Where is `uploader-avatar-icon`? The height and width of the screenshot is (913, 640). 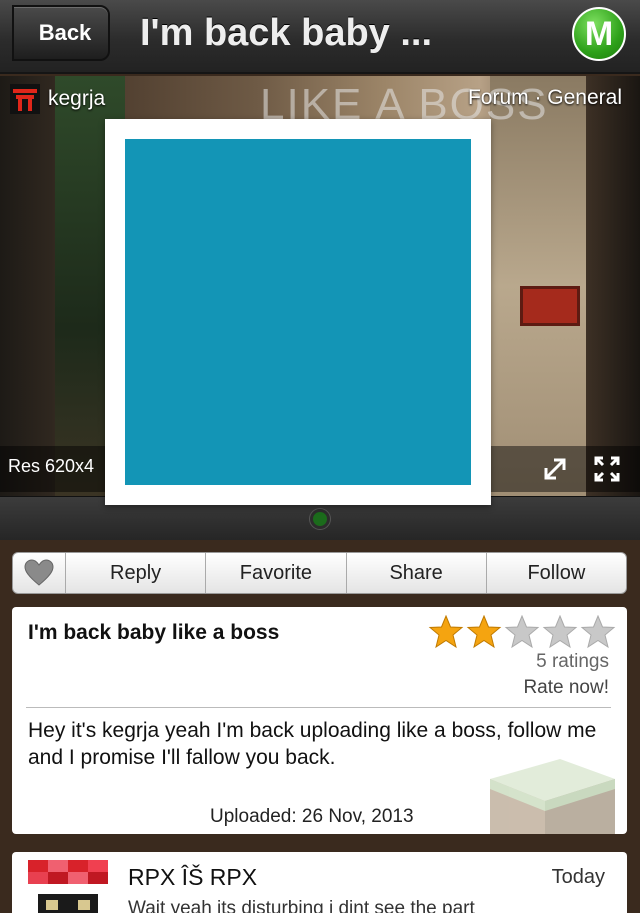
uploader-avatar-icon is located at coordinates (25, 99).